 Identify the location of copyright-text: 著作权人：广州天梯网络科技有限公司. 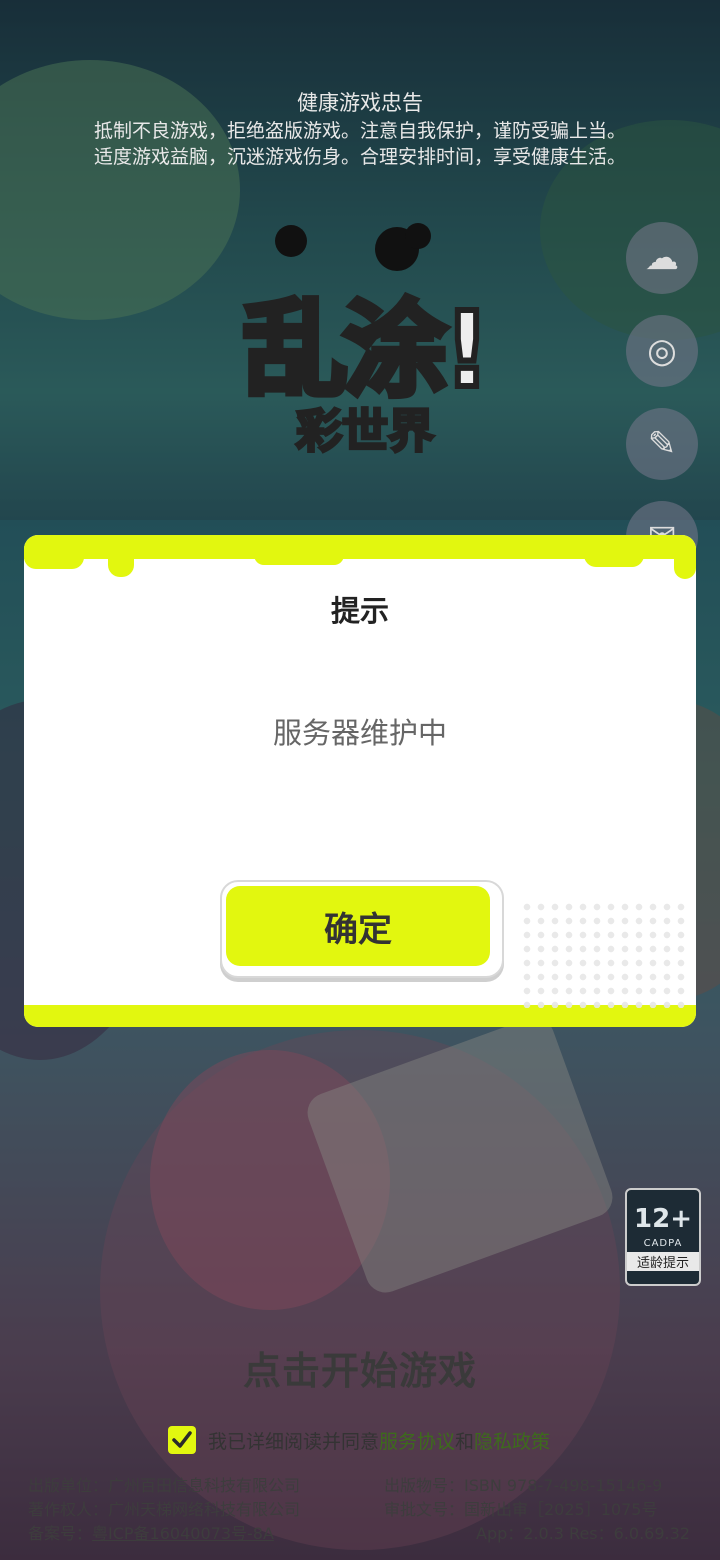
(164, 1509).